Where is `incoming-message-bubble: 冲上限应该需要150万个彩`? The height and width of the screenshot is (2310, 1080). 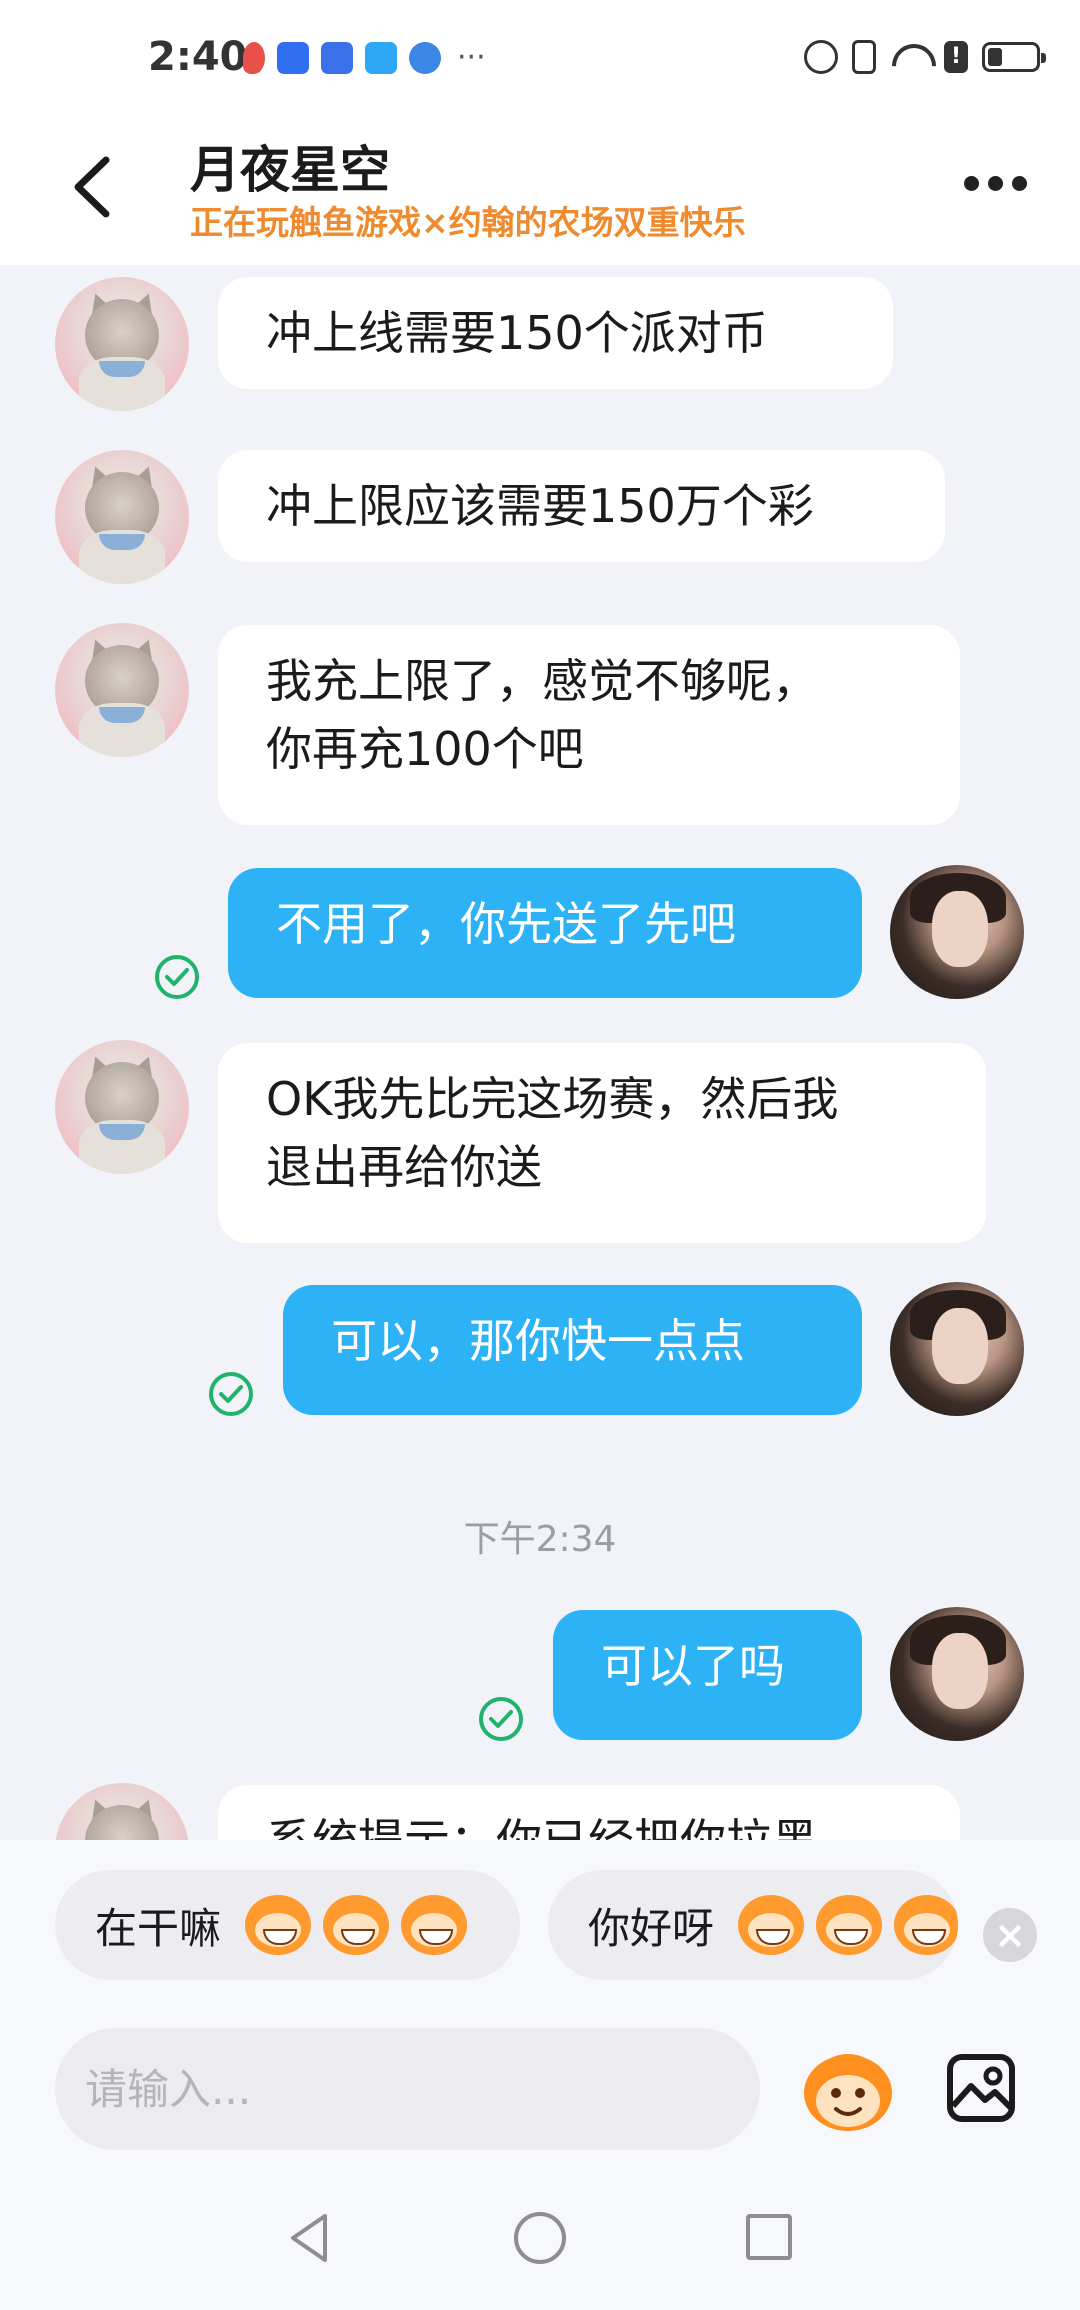
incoming-message-bubble: 冲上限应该需要150万个彩 is located at coordinates (581, 506).